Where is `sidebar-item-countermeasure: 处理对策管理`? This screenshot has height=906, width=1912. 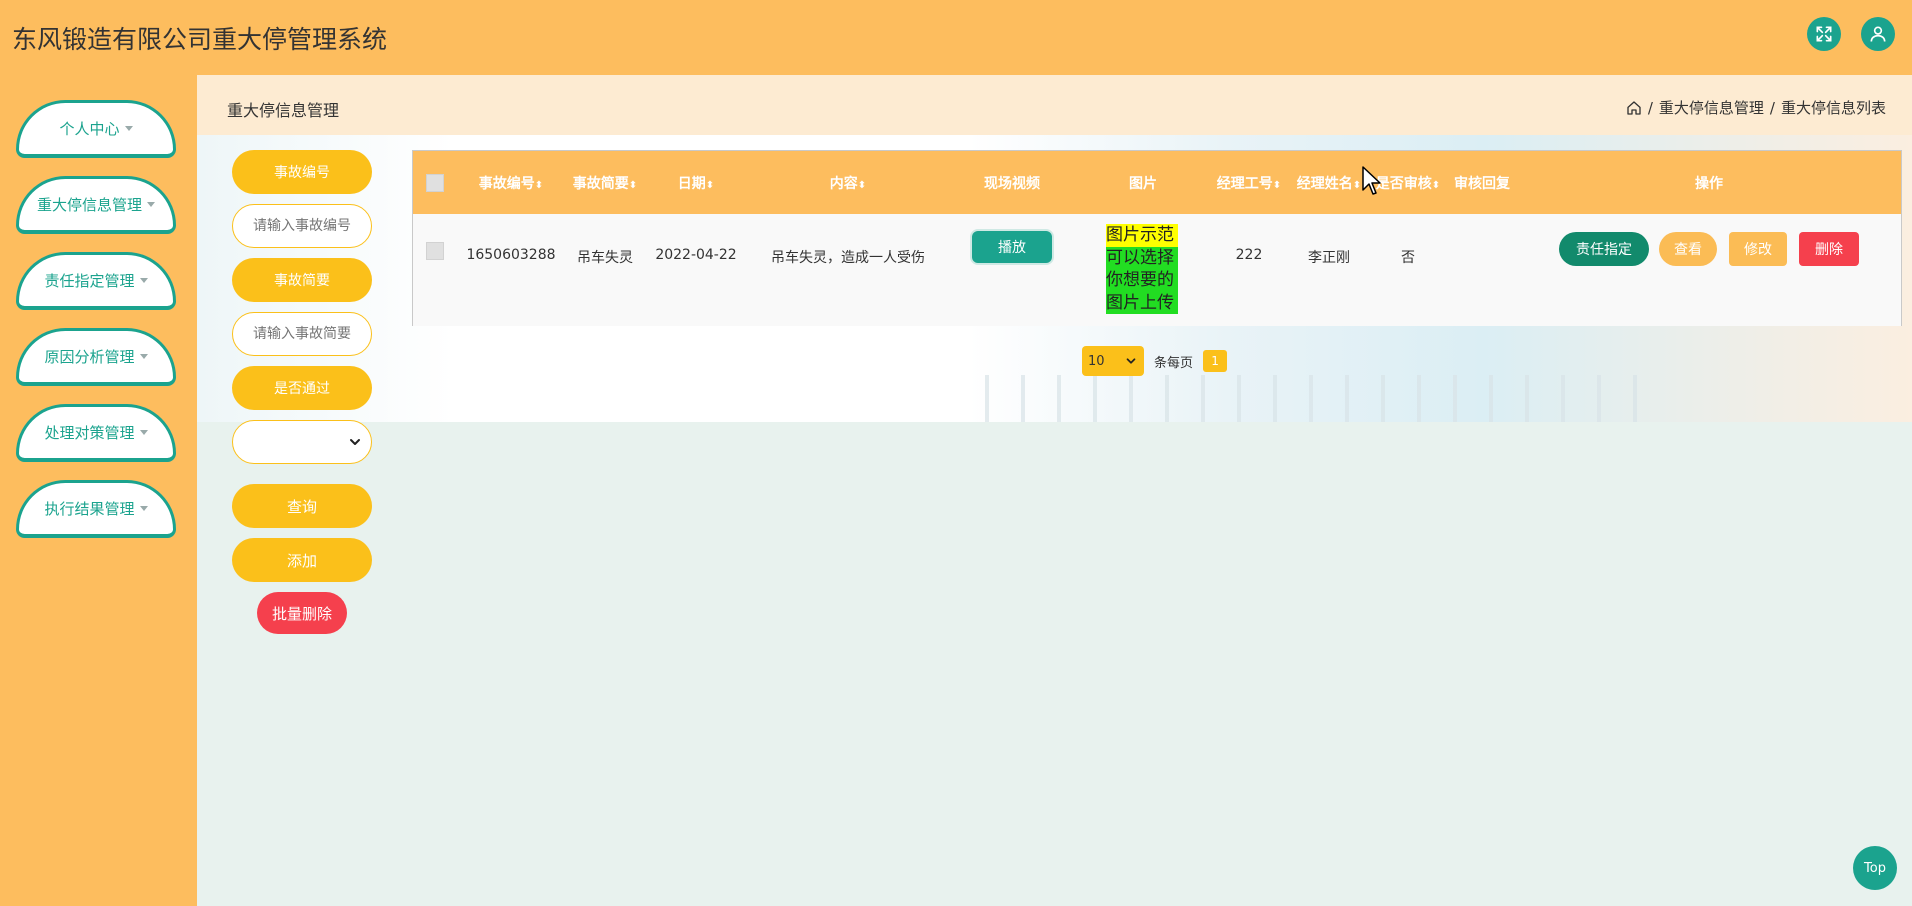
sidebar-item-countermeasure: 处理对策管理 is located at coordinates (96, 433).